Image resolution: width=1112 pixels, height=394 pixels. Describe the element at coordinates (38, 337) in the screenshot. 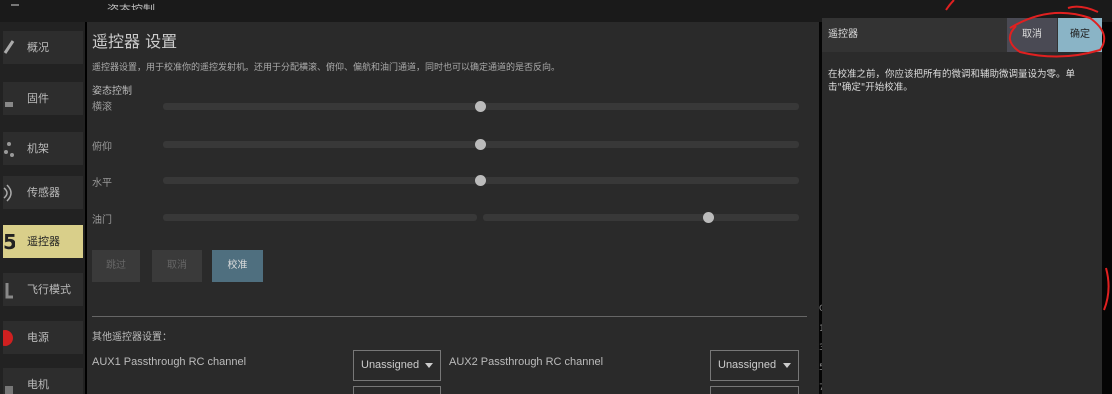

I see `sidebar-item-label: 电源` at that location.